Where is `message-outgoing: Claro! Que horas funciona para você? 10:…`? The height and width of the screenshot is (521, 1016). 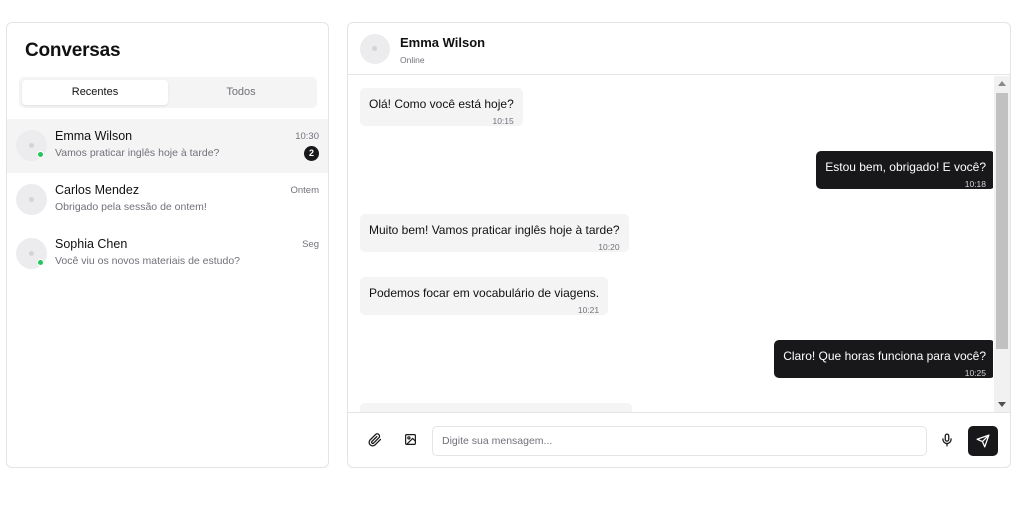 message-outgoing: Claro! Que horas funciona para você? 10:… is located at coordinates (883, 359).